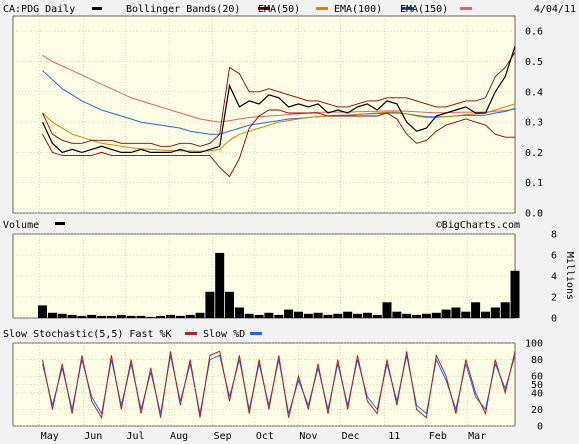  I want to click on y-tick-label: 6, so click(554, 256).